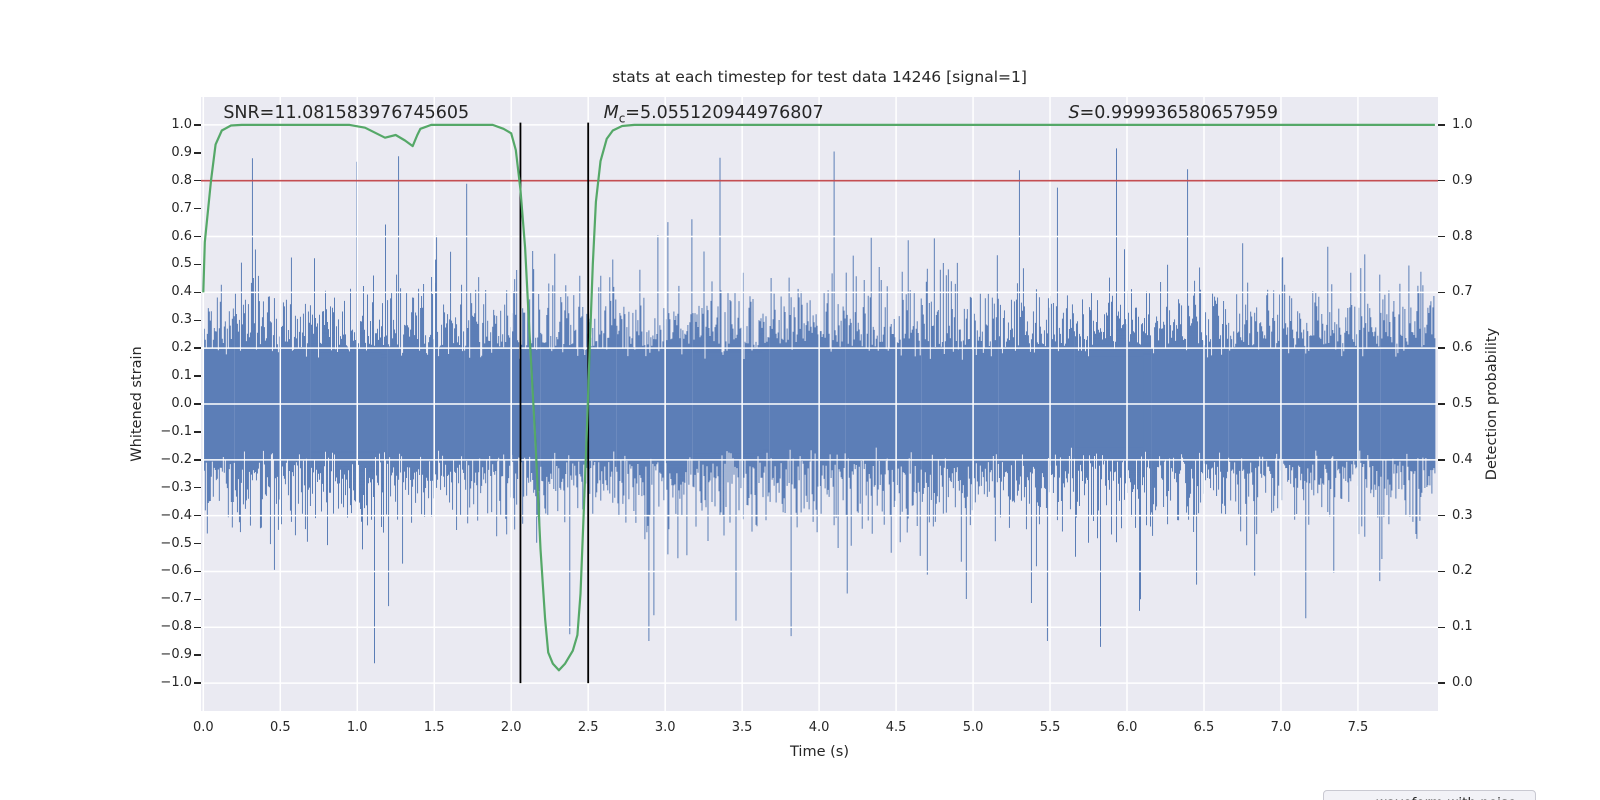 The height and width of the screenshot is (800, 1600). What do you see at coordinates (176, 459) in the screenshot?
I see `y-tick-label-left: −0.2` at bounding box center [176, 459].